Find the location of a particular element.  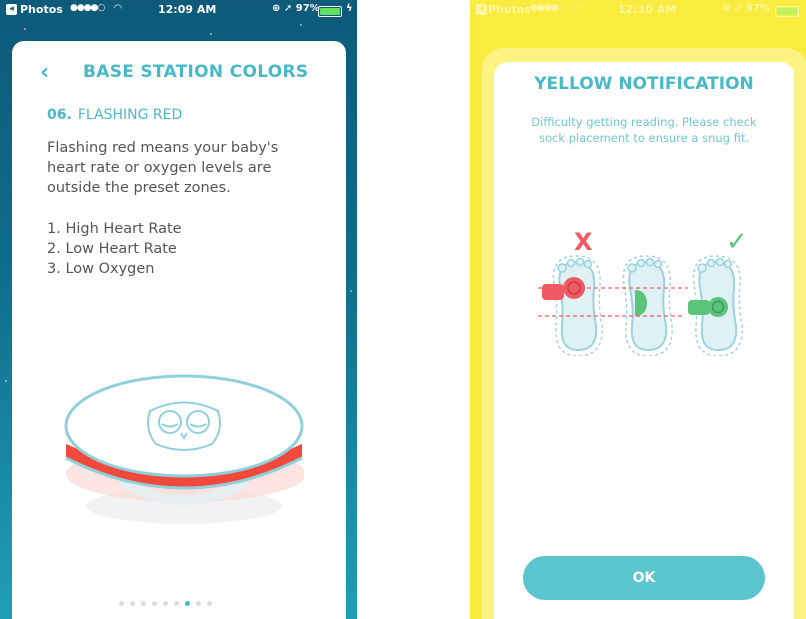

page-dot-active is located at coordinates (187, 603).